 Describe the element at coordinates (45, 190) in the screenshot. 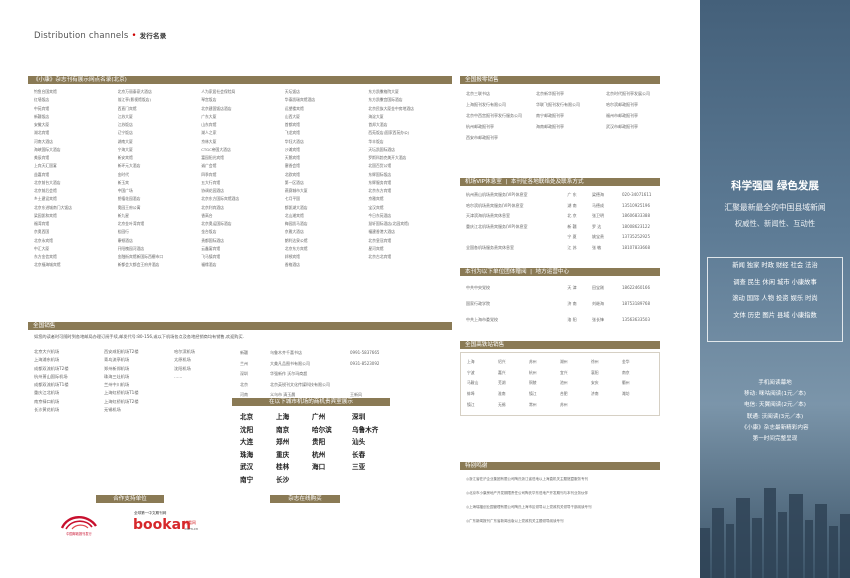

I see `venue-item: 北京前后会馆` at that location.